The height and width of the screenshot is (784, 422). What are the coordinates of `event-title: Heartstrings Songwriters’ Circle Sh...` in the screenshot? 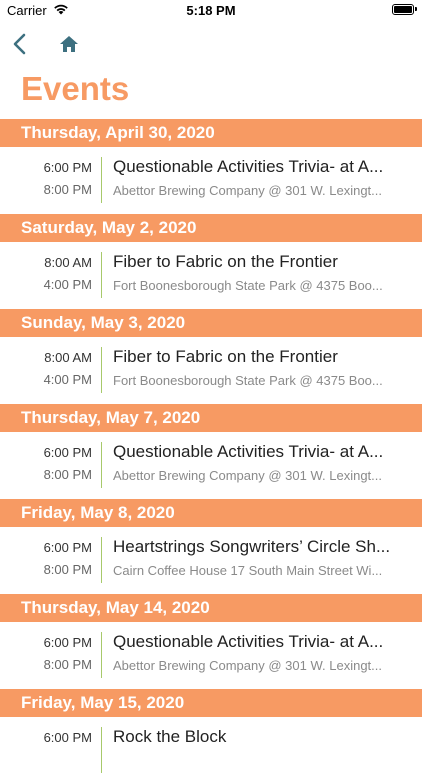 It's located at (252, 546).